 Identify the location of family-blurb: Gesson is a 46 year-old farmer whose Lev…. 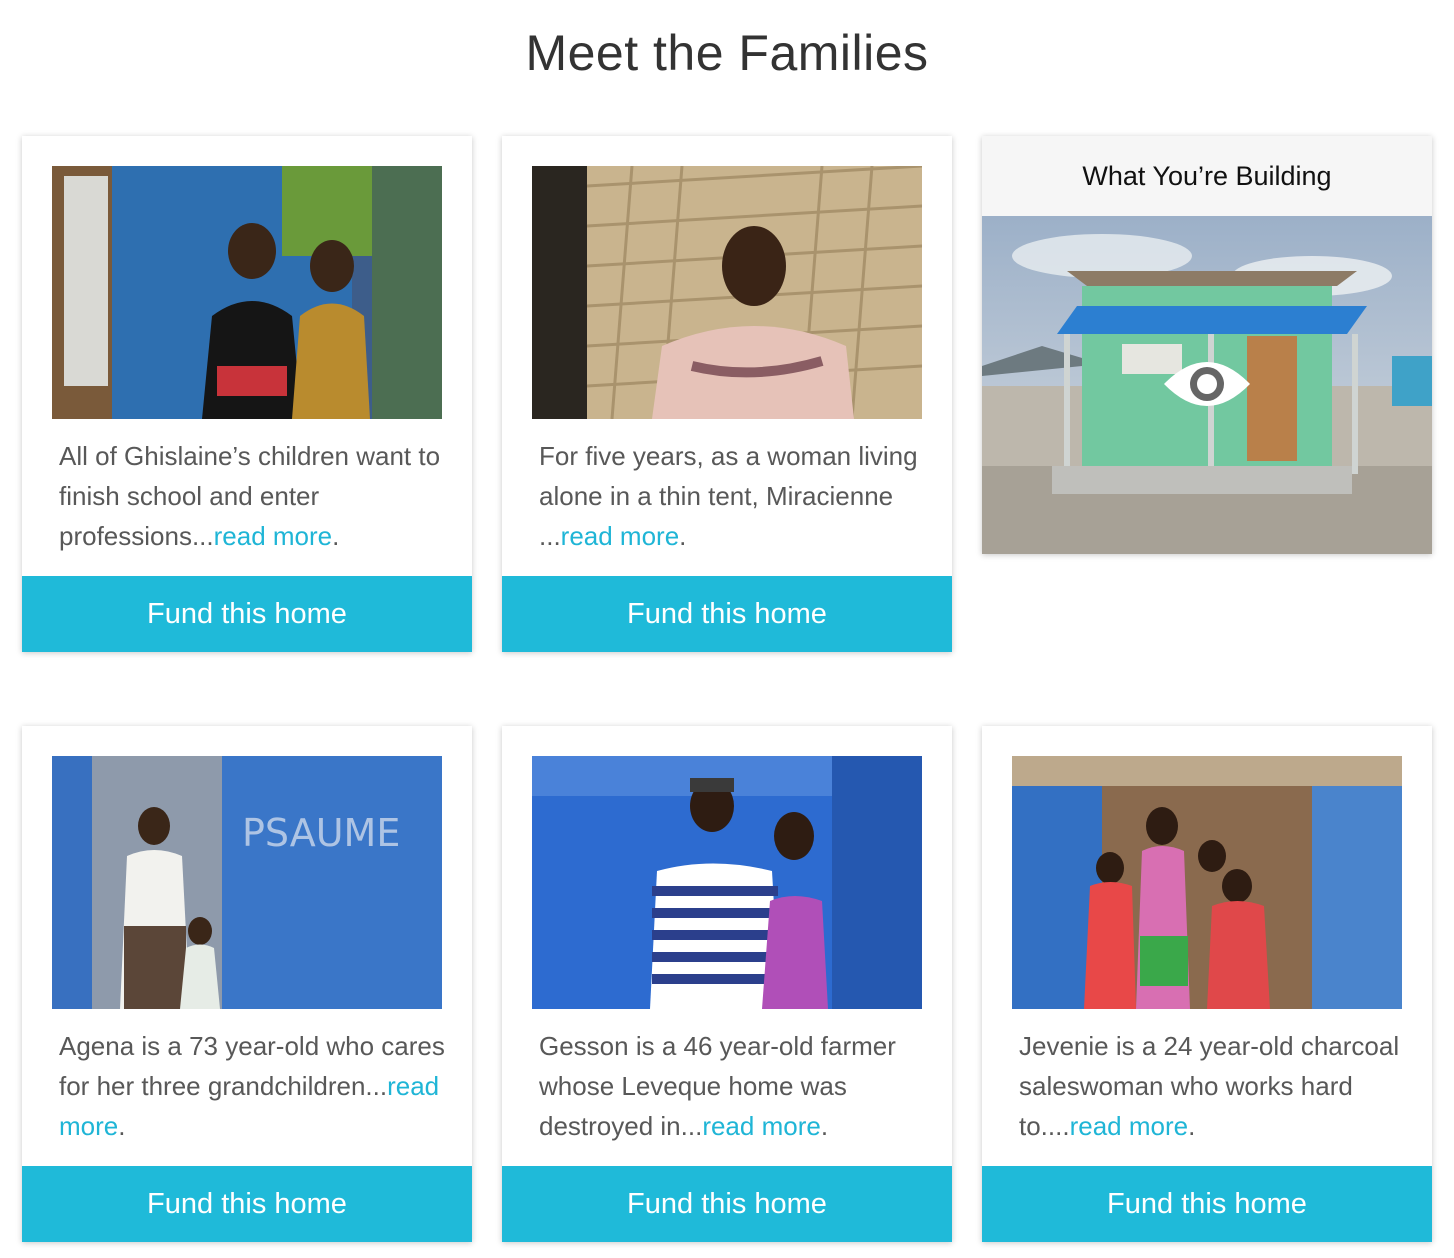
(734, 1086).